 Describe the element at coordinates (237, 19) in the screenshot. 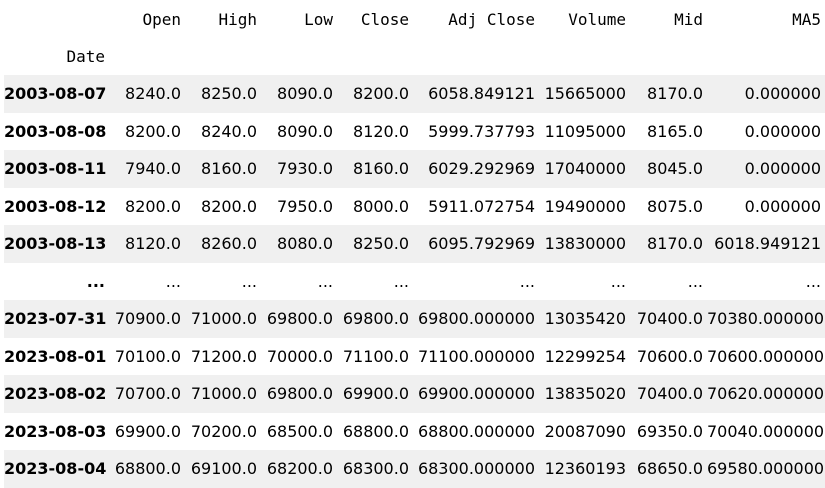

I see `column-header-high: High` at that location.